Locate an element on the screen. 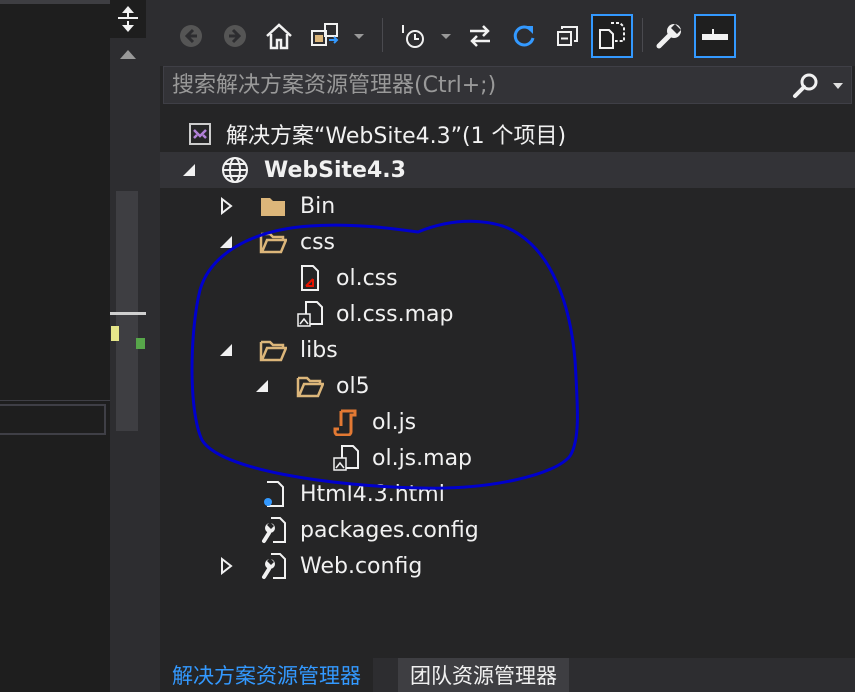 This screenshot has width=855, height=692. properties-button is located at coordinates (669, 36).